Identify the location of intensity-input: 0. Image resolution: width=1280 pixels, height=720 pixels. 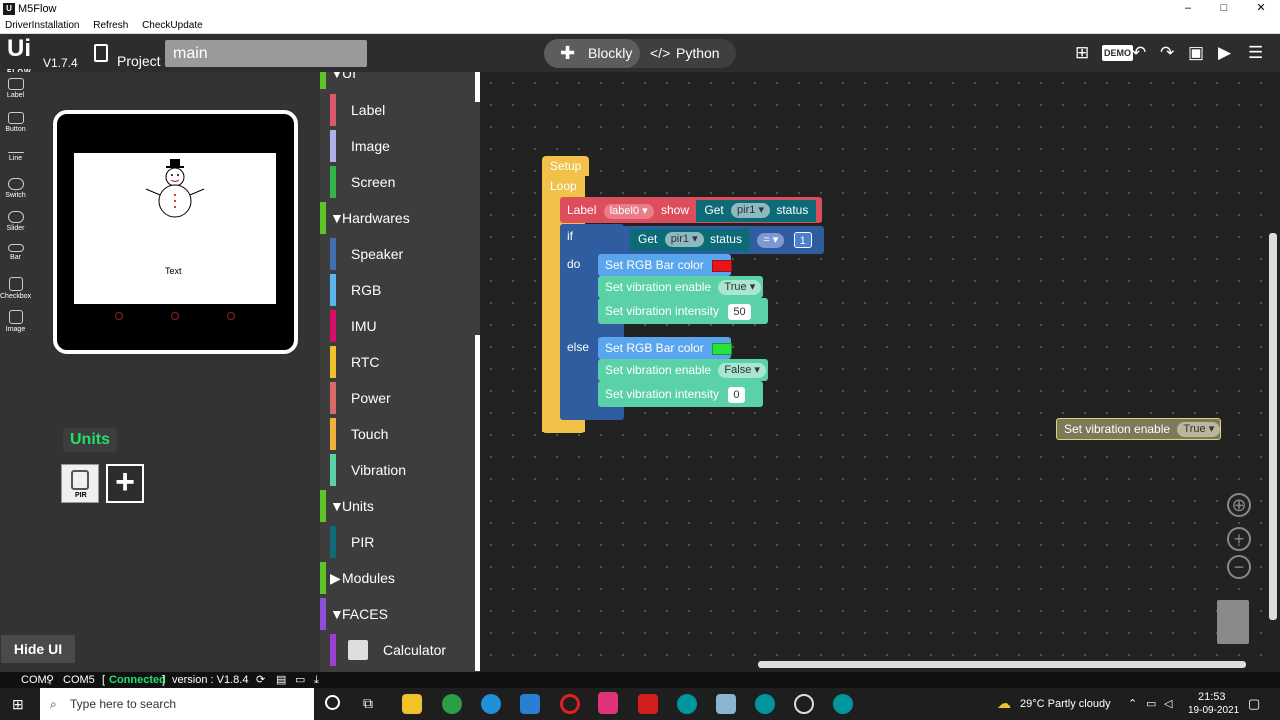
(736, 394).